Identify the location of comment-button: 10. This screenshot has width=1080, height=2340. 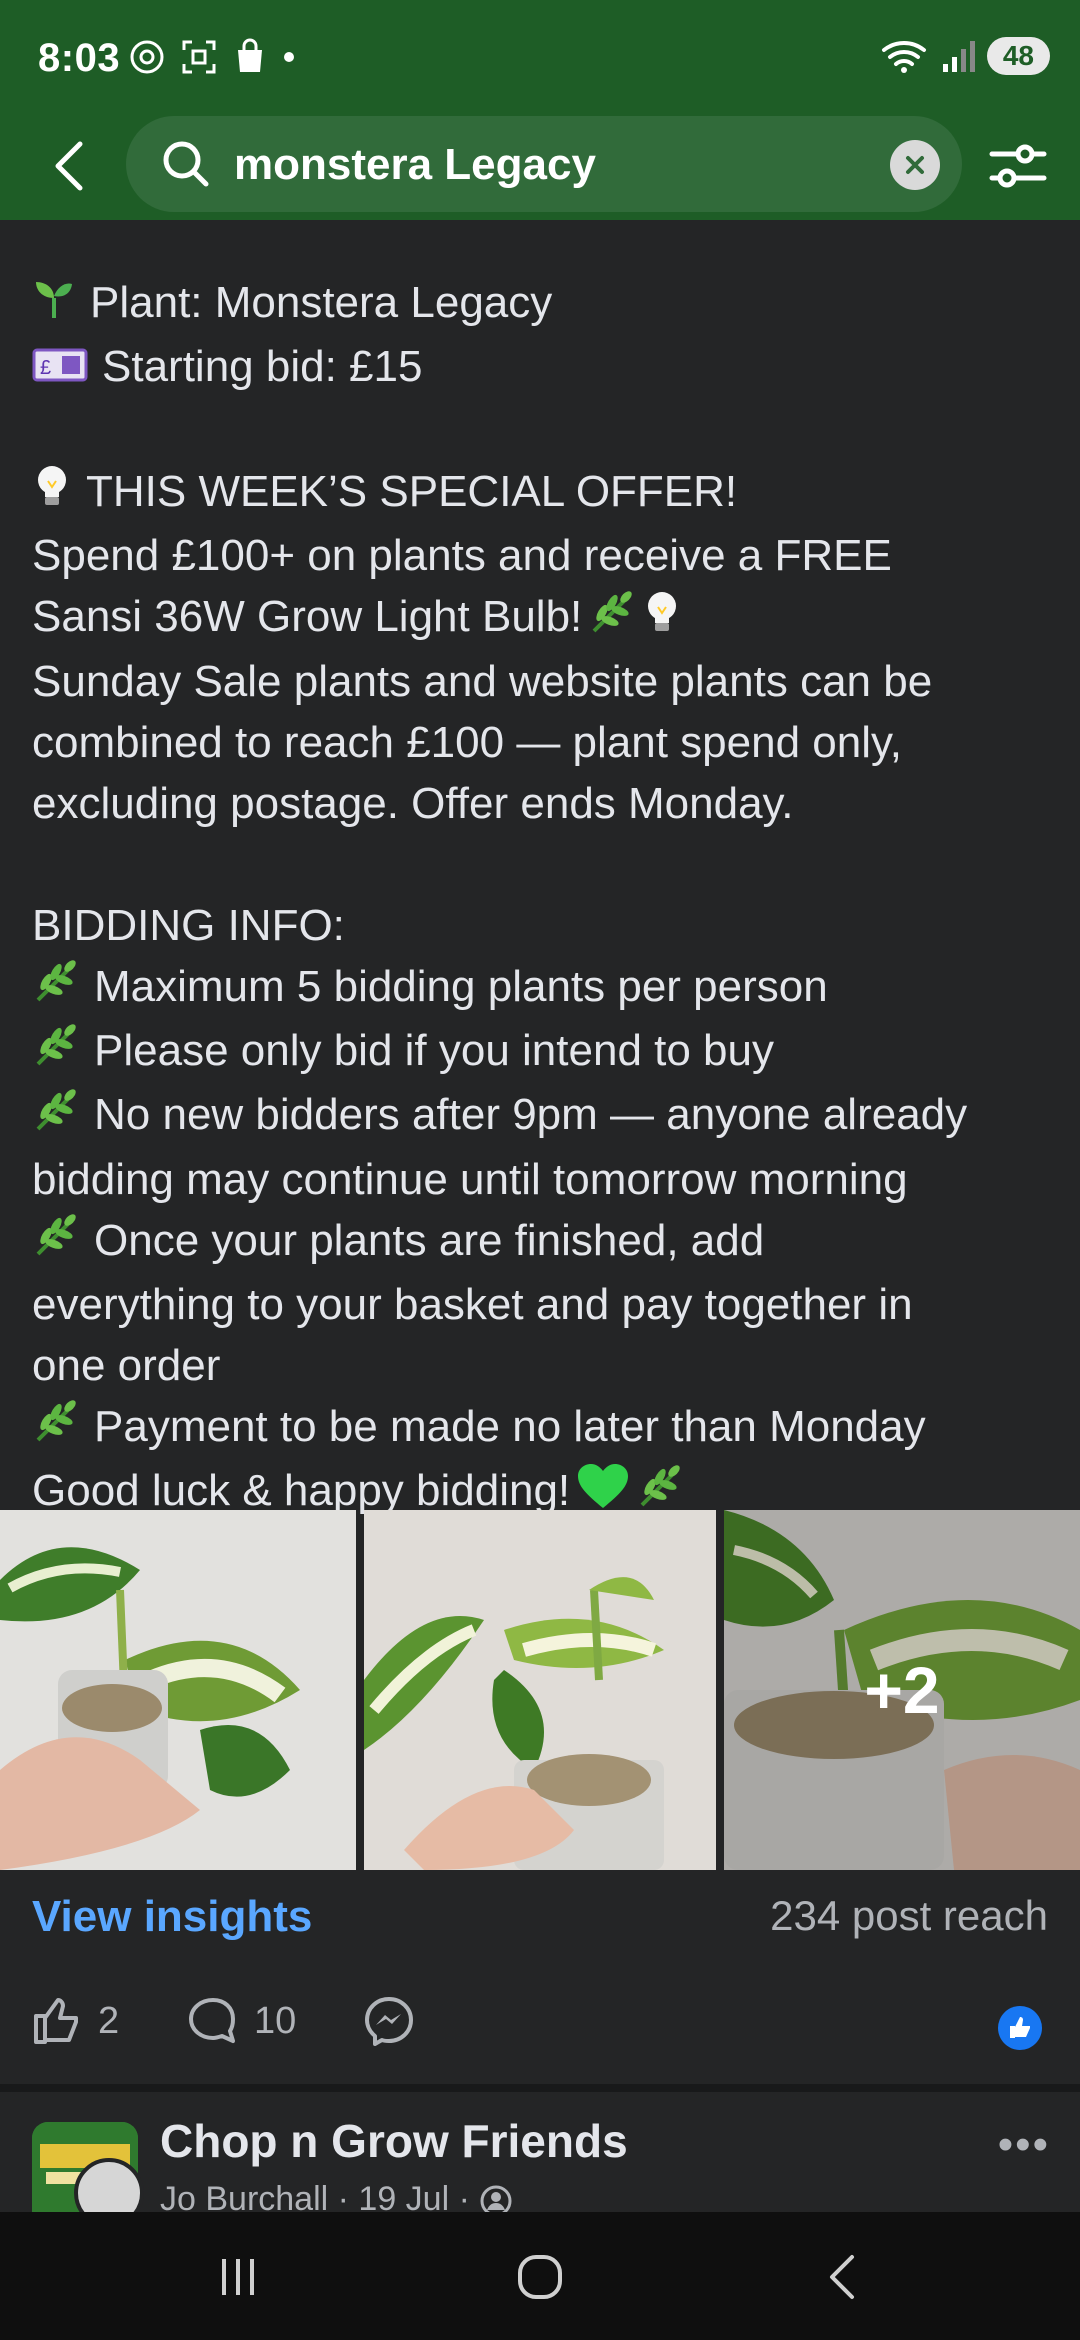
(241, 2021).